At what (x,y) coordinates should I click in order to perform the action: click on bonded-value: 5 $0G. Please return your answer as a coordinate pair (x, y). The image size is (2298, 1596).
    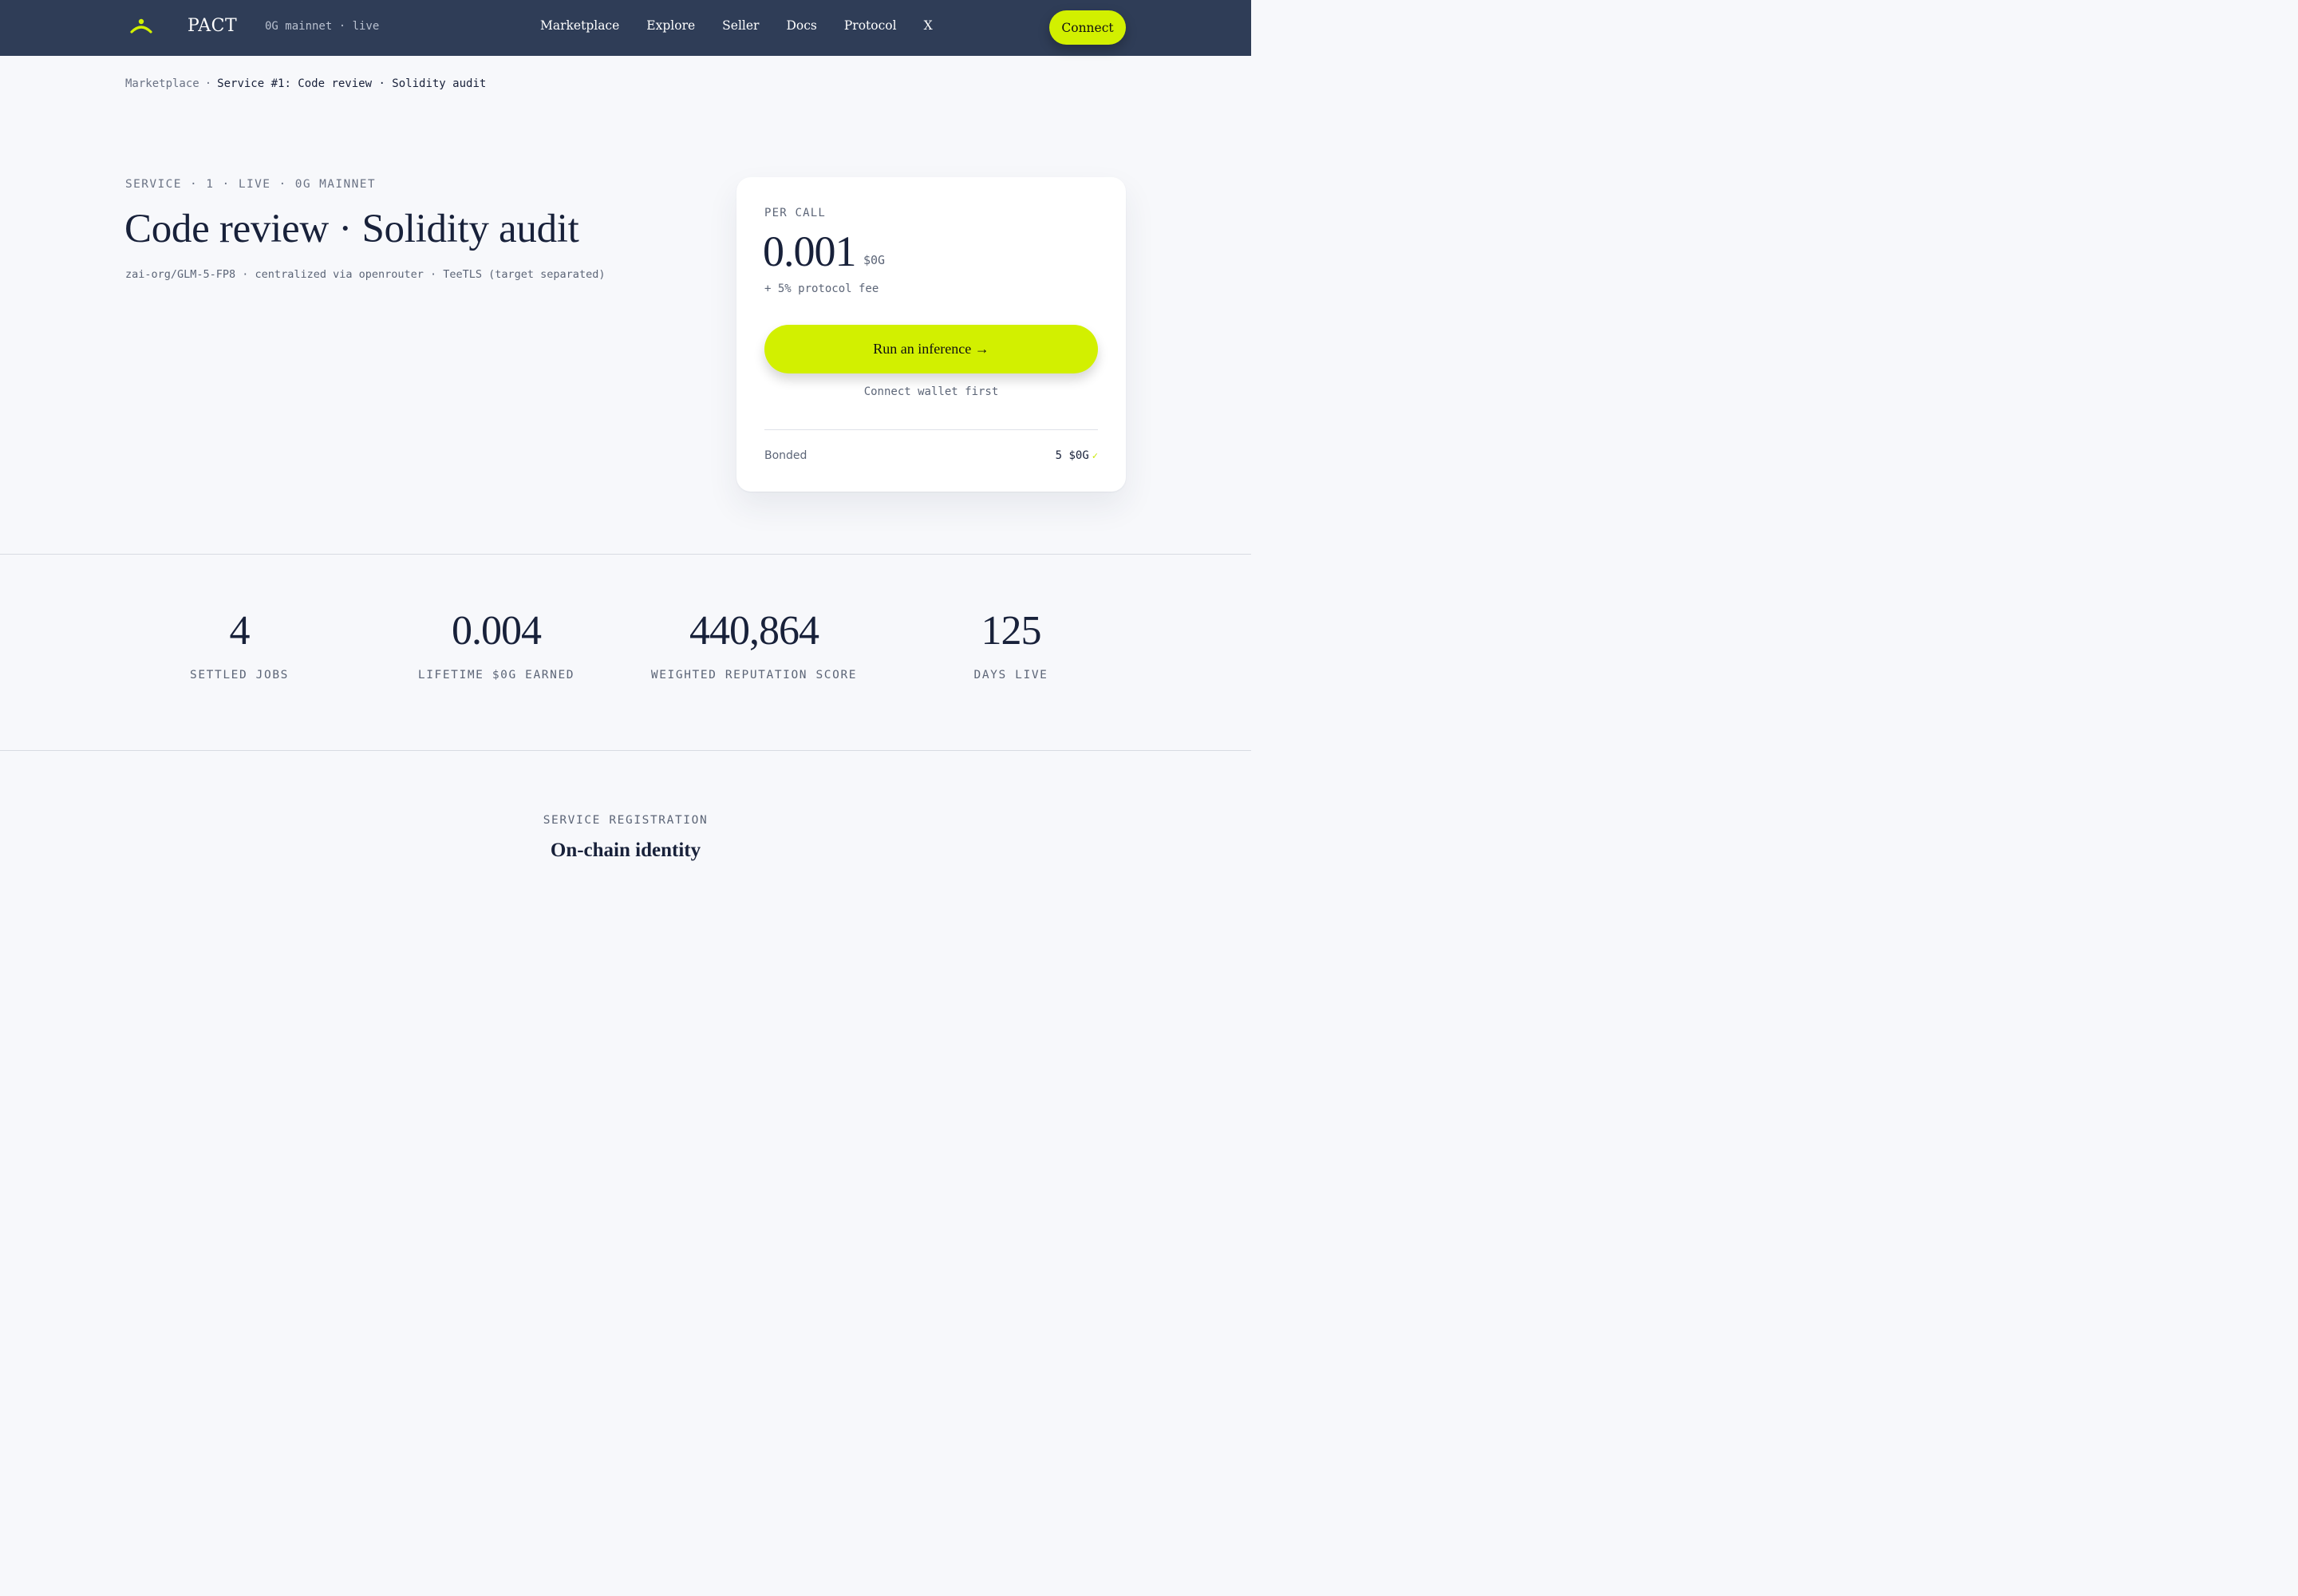
    Looking at the image, I should click on (1072, 455).